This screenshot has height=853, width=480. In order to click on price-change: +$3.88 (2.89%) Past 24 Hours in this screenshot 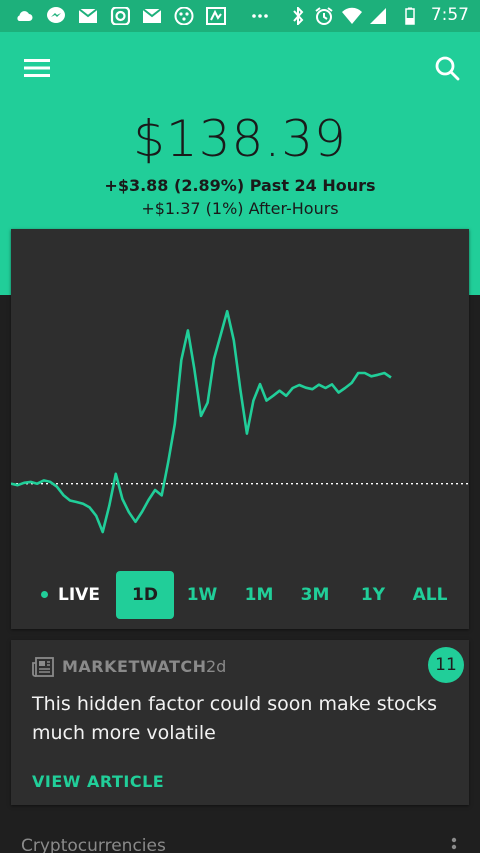, I will do `click(240, 185)`.